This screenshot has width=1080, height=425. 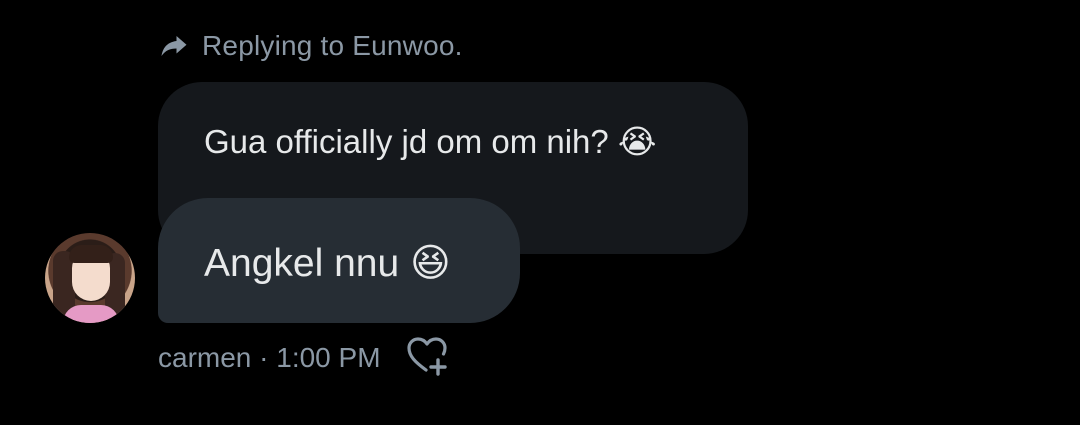 What do you see at coordinates (90, 278) in the screenshot?
I see `avatar` at bounding box center [90, 278].